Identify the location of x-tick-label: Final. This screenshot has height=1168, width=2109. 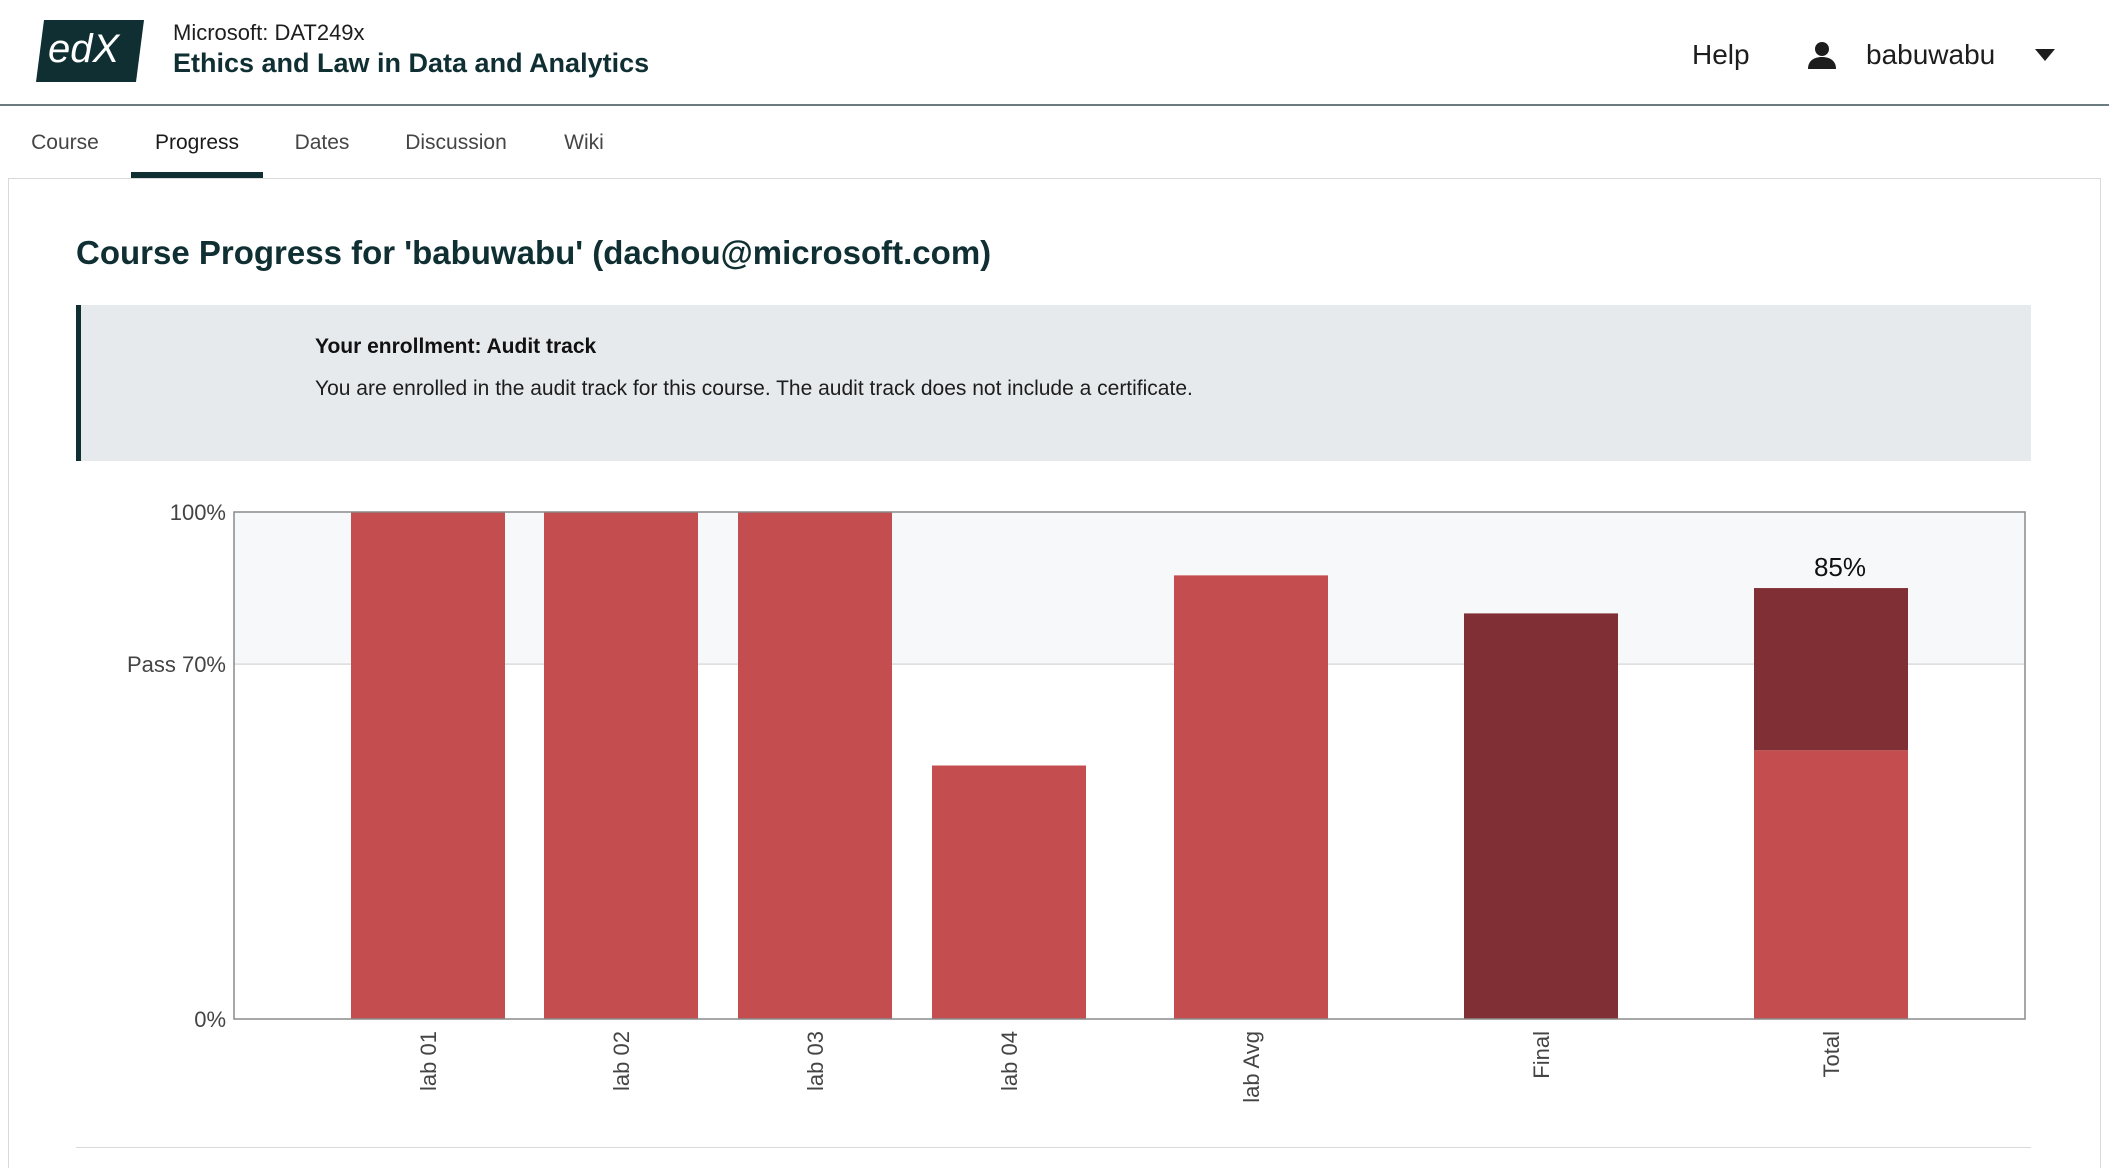
(1541, 1055).